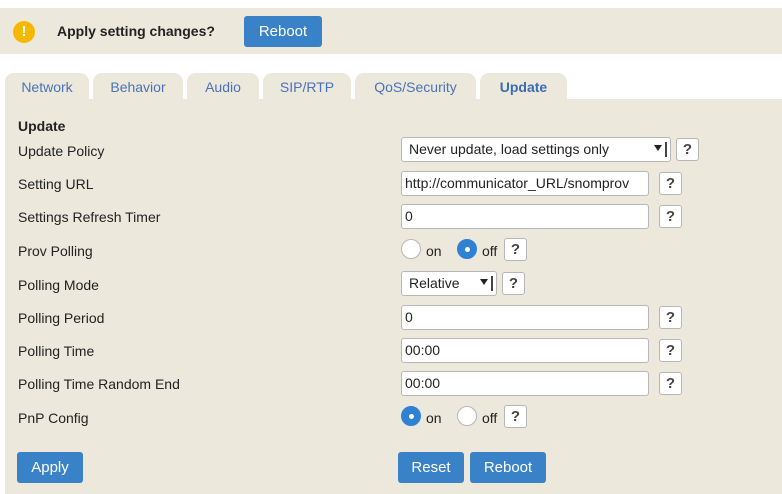  I want to click on apply-button: Apply, so click(50, 467).